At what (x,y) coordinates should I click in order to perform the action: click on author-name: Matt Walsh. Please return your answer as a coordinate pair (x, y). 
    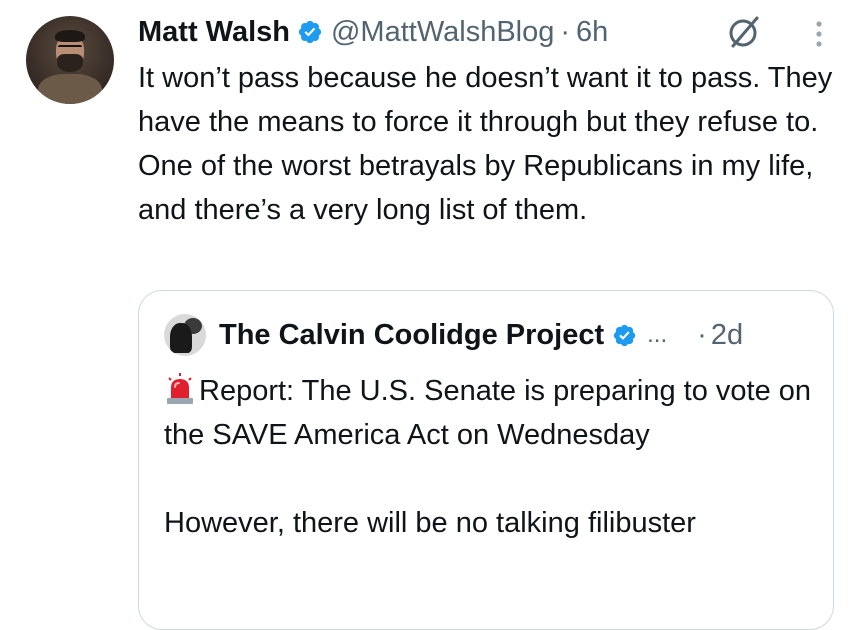
    Looking at the image, I should click on (214, 32).